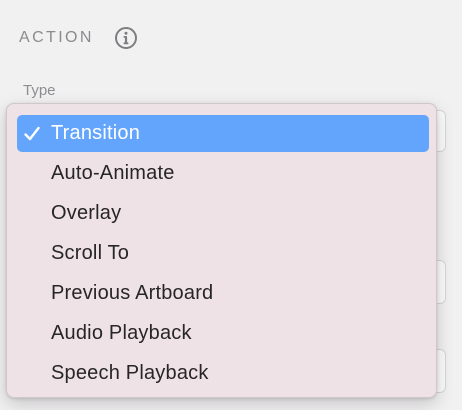 The width and height of the screenshot is (462, 410). Describe the element at coordinates (223, 293) in the screenshot. I see `menu-item-previous-artboard: Previous Artboard` at that location.